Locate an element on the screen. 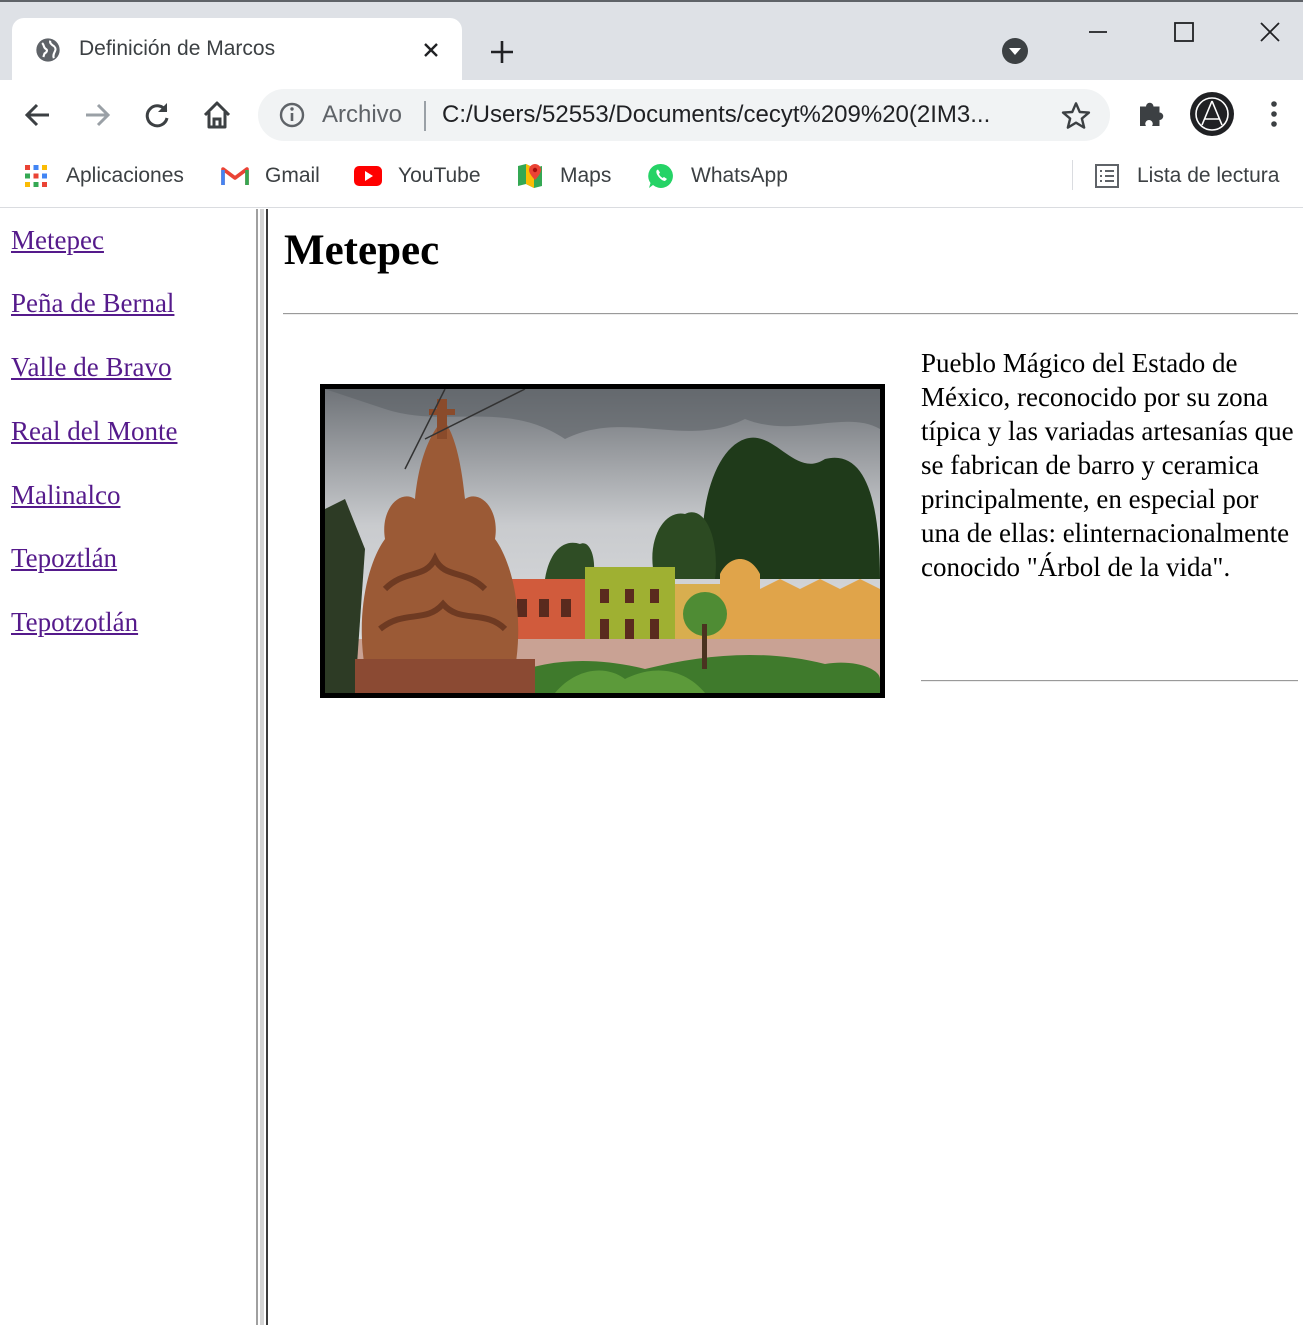 The height and width of the screenshot is (1325, 1303). globe-icon is located at coordinates (48, 50).